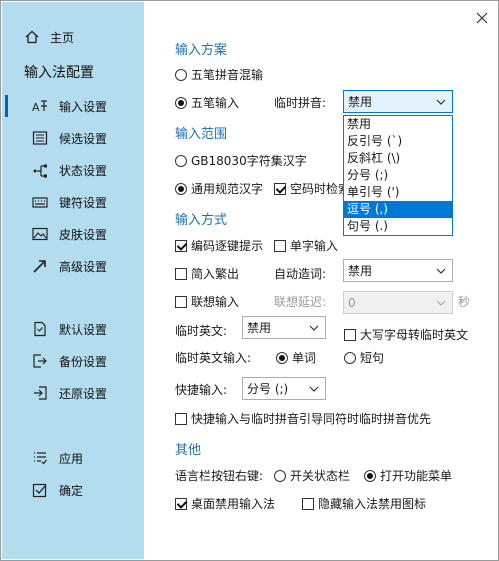 The image size is (499, 561). I want to click on ok-button: 确定, so click(73, 490).